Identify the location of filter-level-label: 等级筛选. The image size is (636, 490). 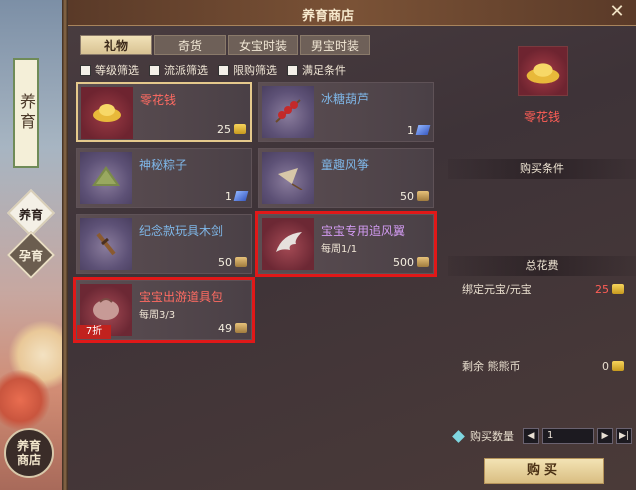
(117, 70).